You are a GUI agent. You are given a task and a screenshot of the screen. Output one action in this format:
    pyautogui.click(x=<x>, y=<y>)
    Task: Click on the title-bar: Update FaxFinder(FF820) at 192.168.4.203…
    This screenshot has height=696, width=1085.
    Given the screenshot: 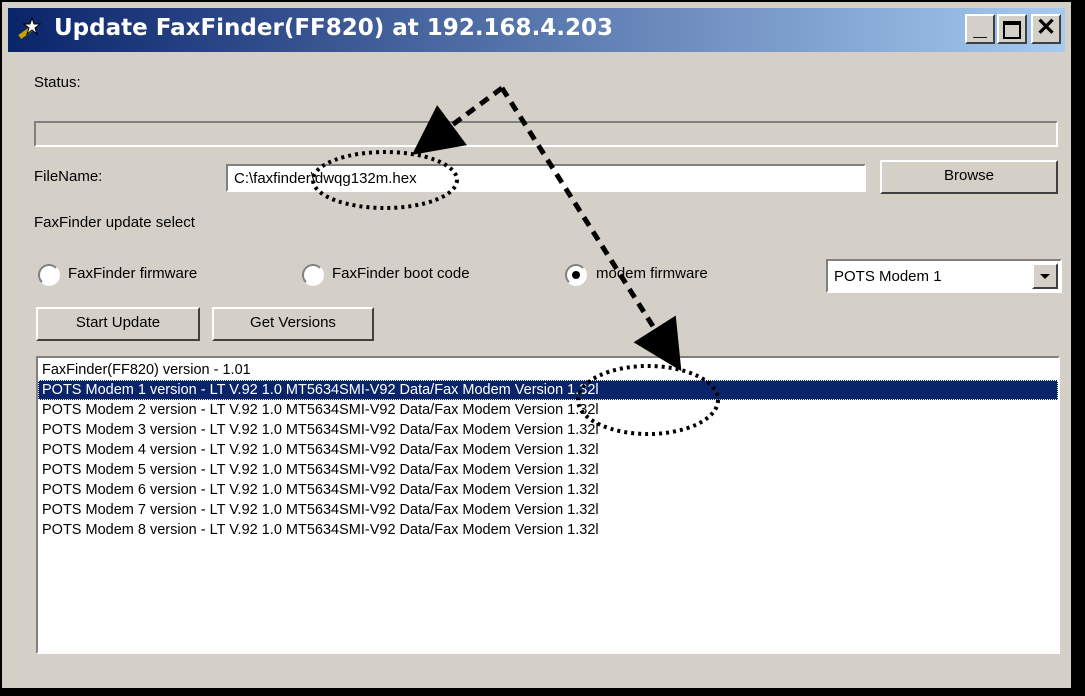 What is the action you would take?
    pyautogui.click(x=536, y=30)
    